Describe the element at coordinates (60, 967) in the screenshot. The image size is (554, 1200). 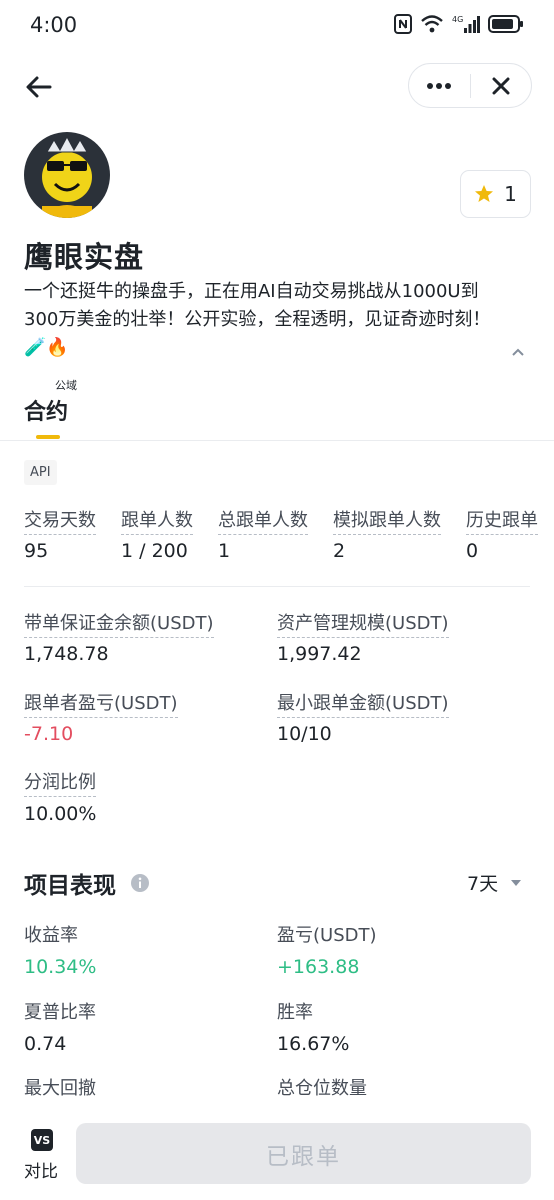
I see `roi-value: 10.34%` at that location.